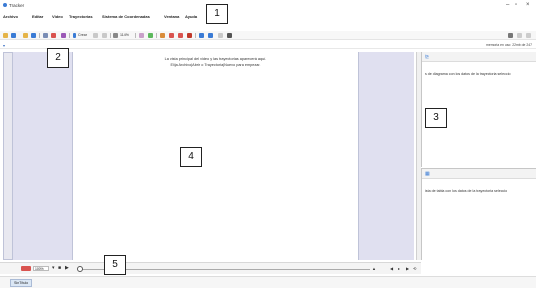 Image resolution: width=536 pixels, height=288 pixels. Describe the element at coordinates (528, 35) in the screenshot. I see `settings-icon` at that location.